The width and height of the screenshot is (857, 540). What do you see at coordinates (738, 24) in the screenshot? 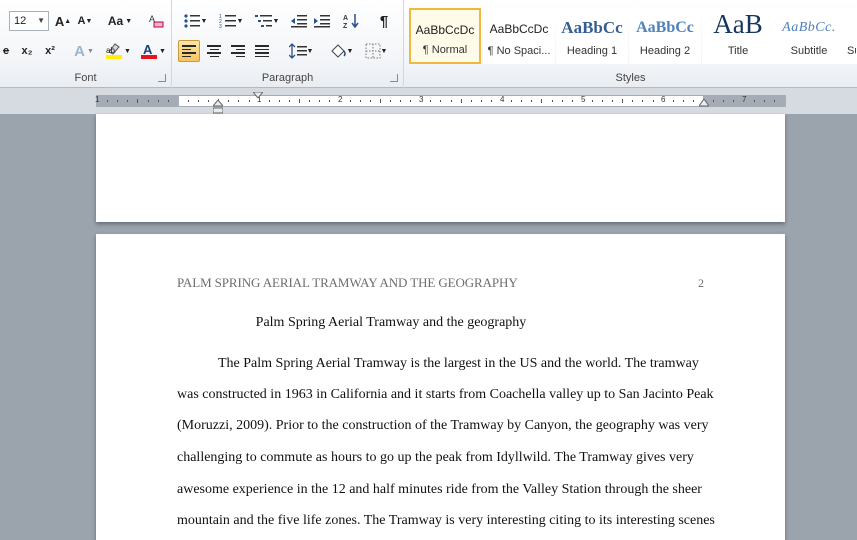
I see `style-sample: AaB` at bounding box center [738, 24].